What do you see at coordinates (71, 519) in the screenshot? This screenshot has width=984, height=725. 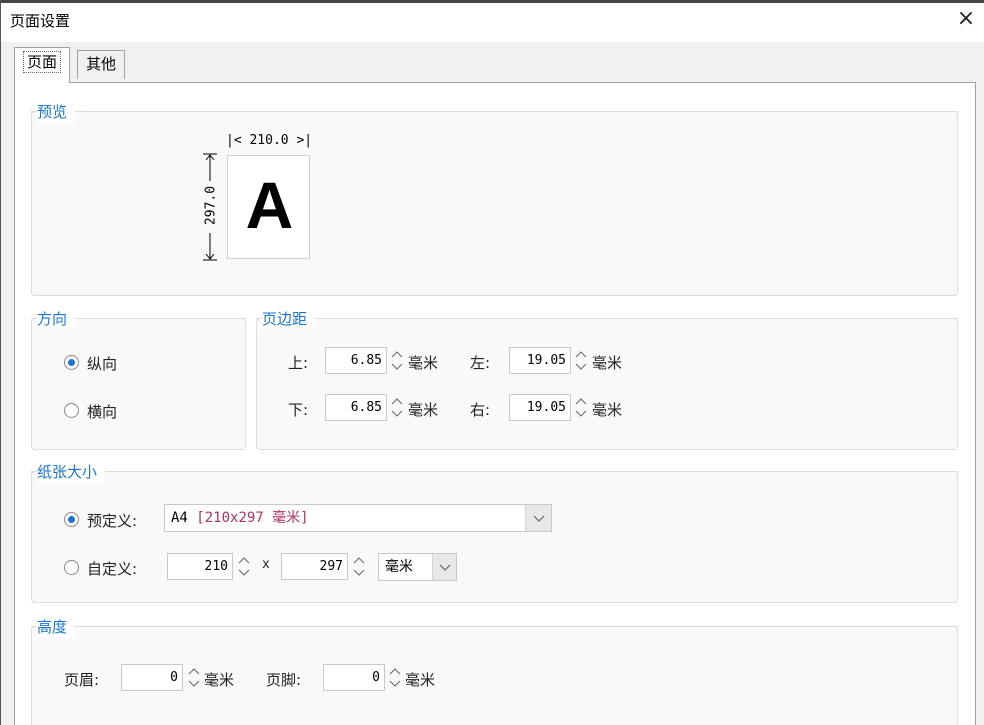 I see `predefined-radio` at bounding box center [71, 519].